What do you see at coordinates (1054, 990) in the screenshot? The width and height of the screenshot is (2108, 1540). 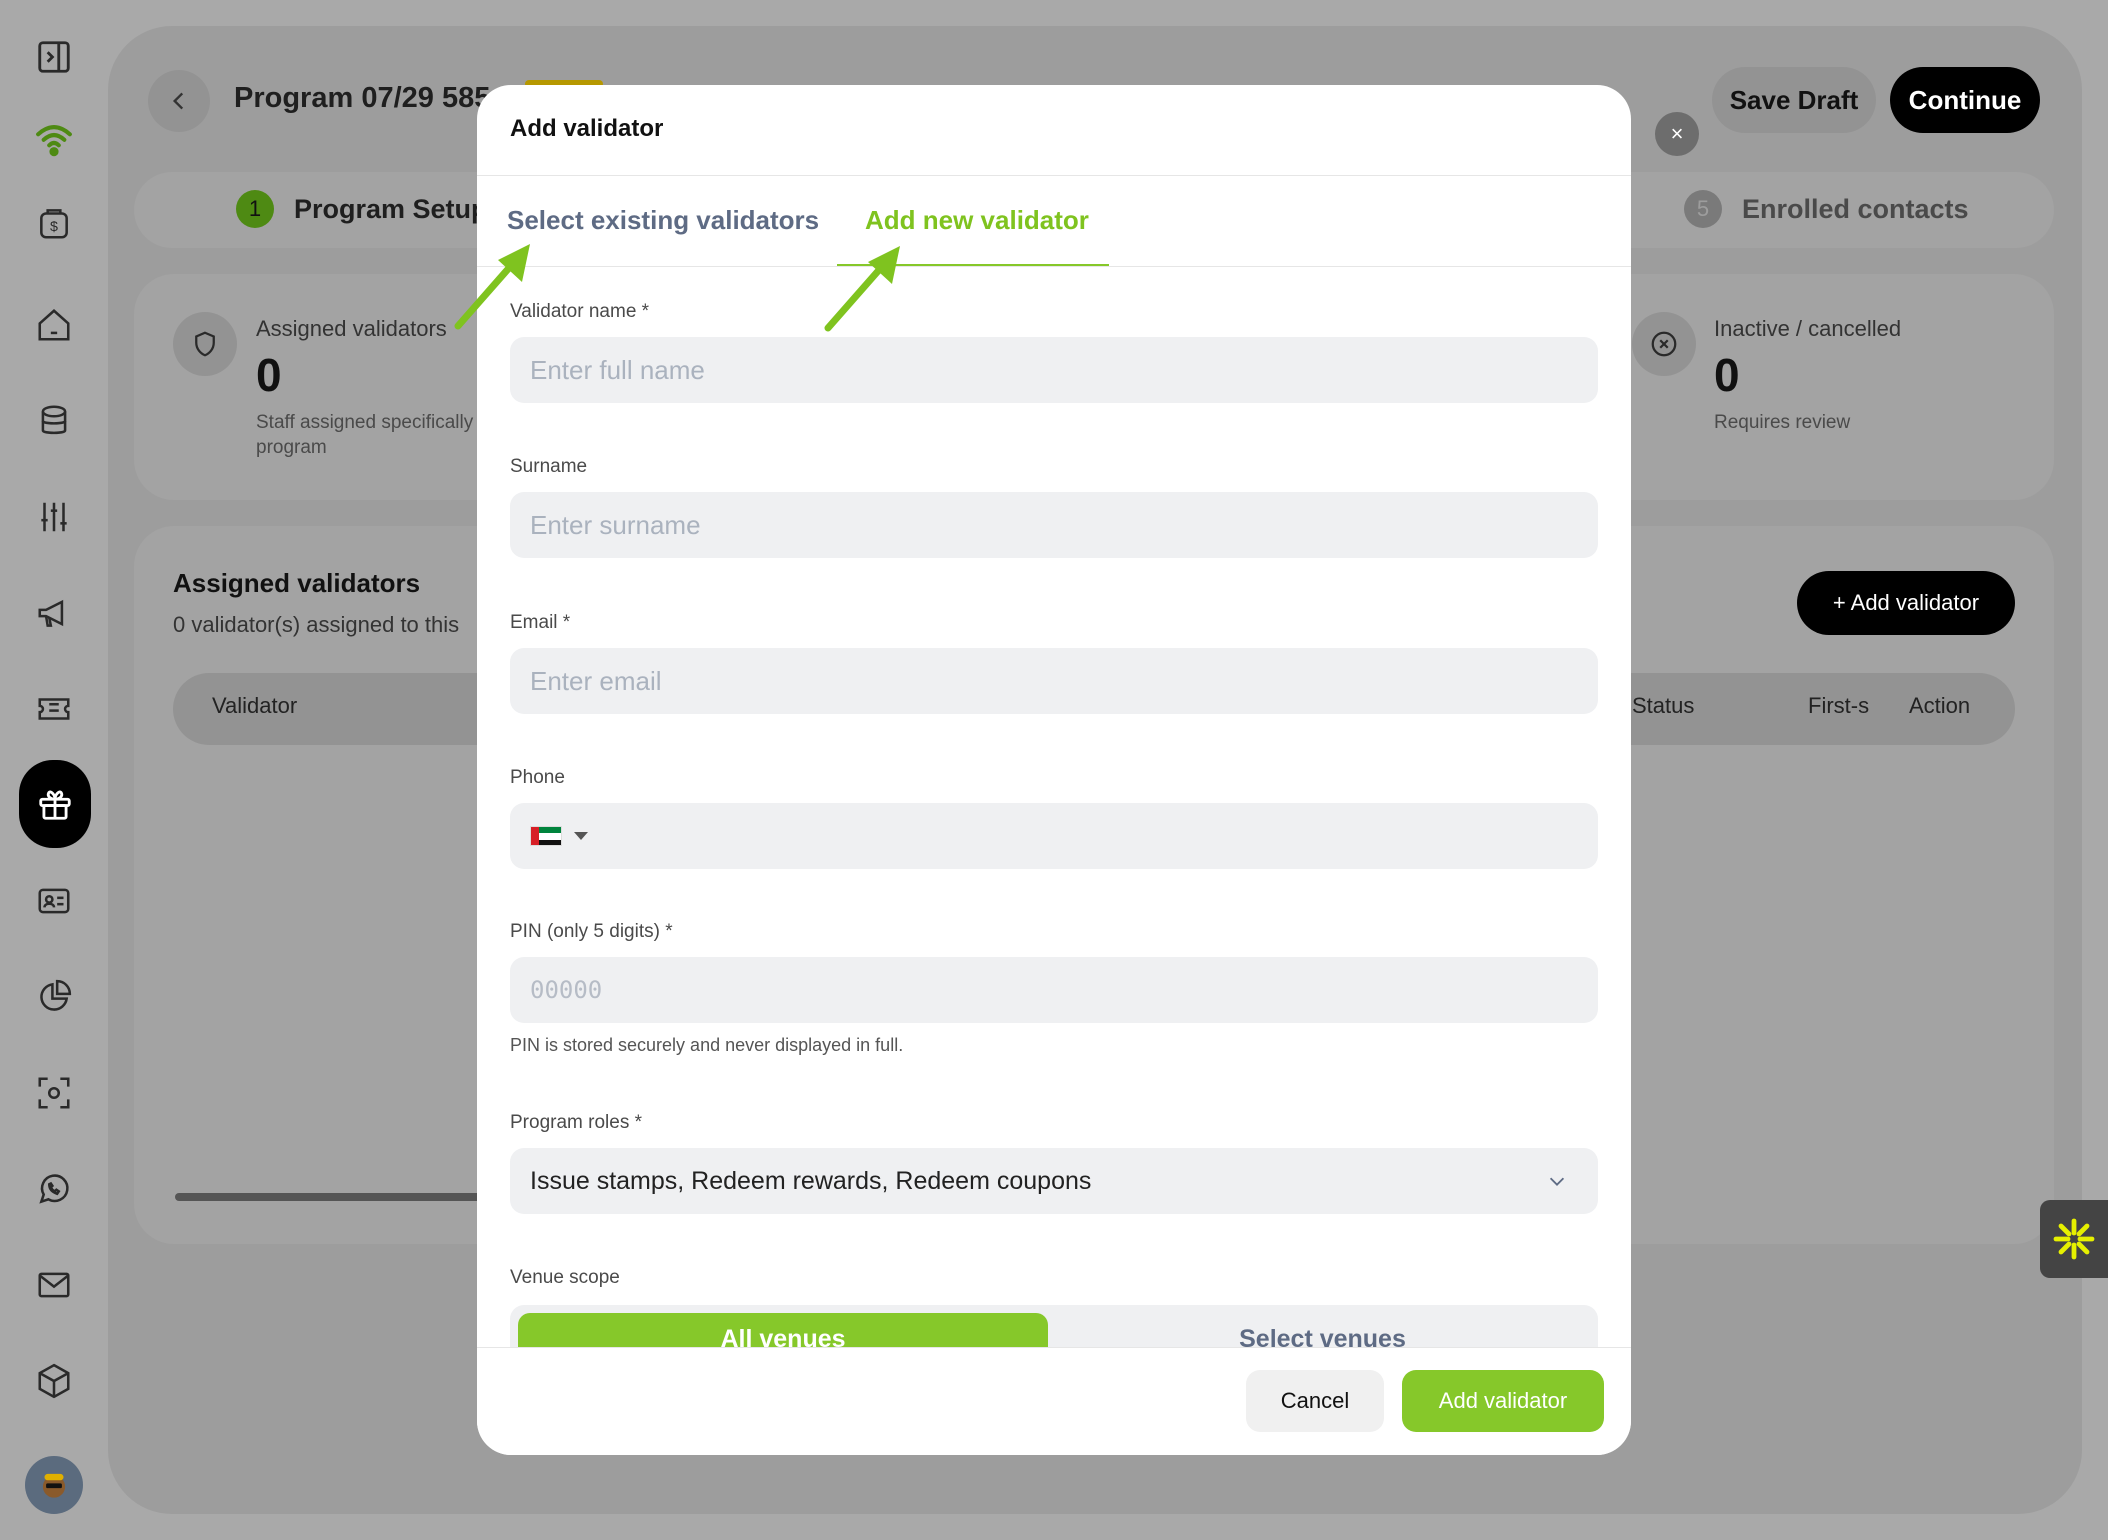 I see `pin-input: 00000` at bounding box center [1054, 990].